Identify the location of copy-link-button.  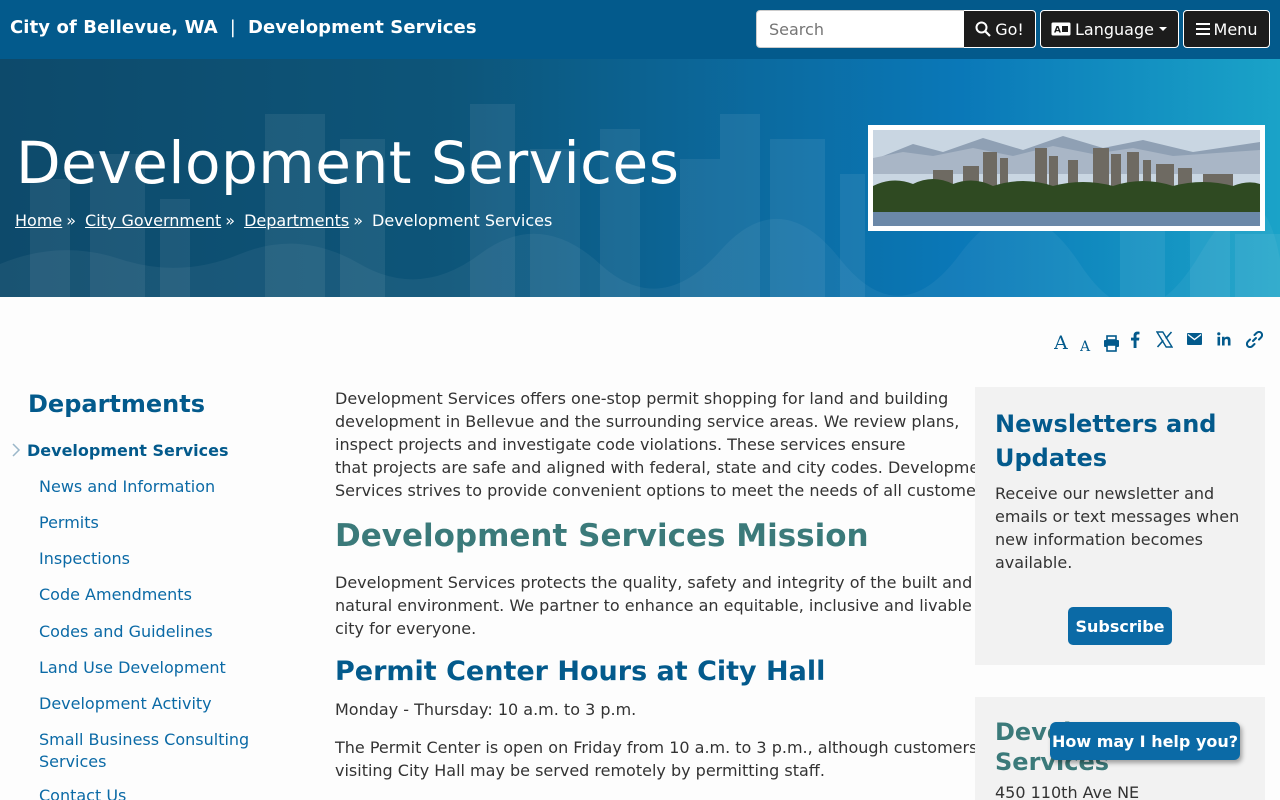
(1254, 339).